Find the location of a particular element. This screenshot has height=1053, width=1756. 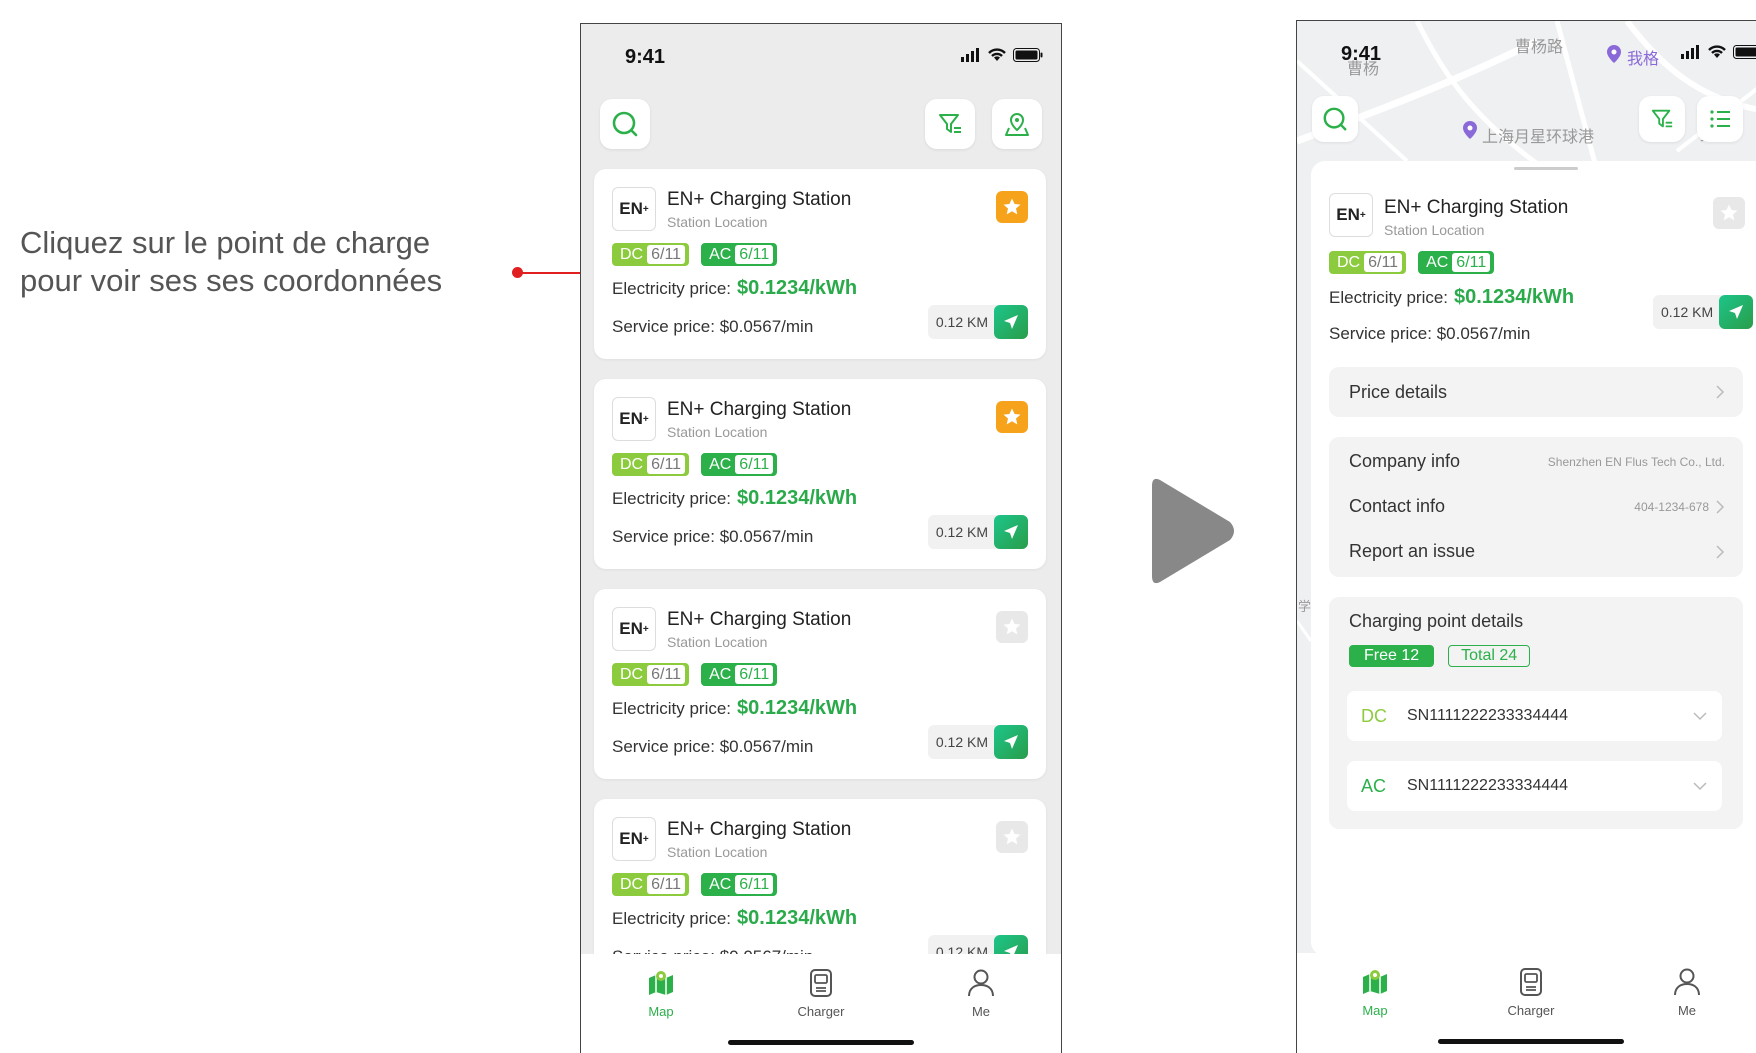

free-count-badge: Free 12 is located at coordinates (1392, 656).